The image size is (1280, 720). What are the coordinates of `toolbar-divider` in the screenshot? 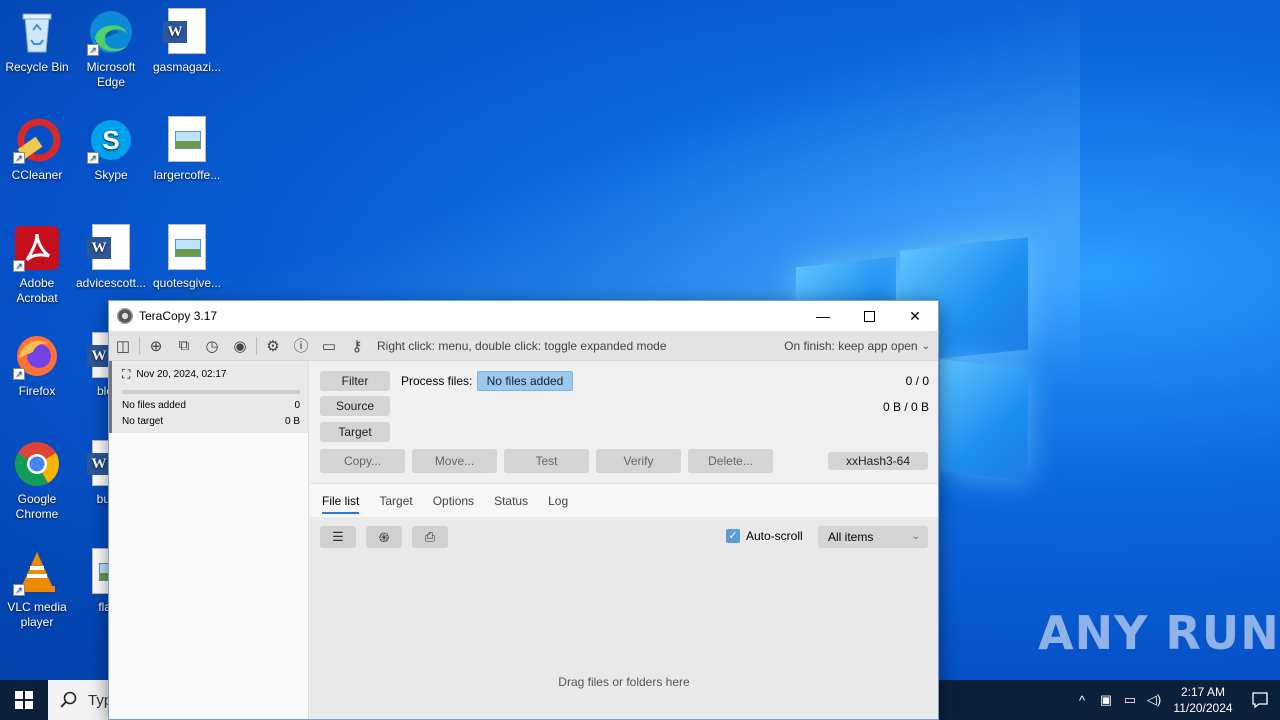 It's located at (139, 345).